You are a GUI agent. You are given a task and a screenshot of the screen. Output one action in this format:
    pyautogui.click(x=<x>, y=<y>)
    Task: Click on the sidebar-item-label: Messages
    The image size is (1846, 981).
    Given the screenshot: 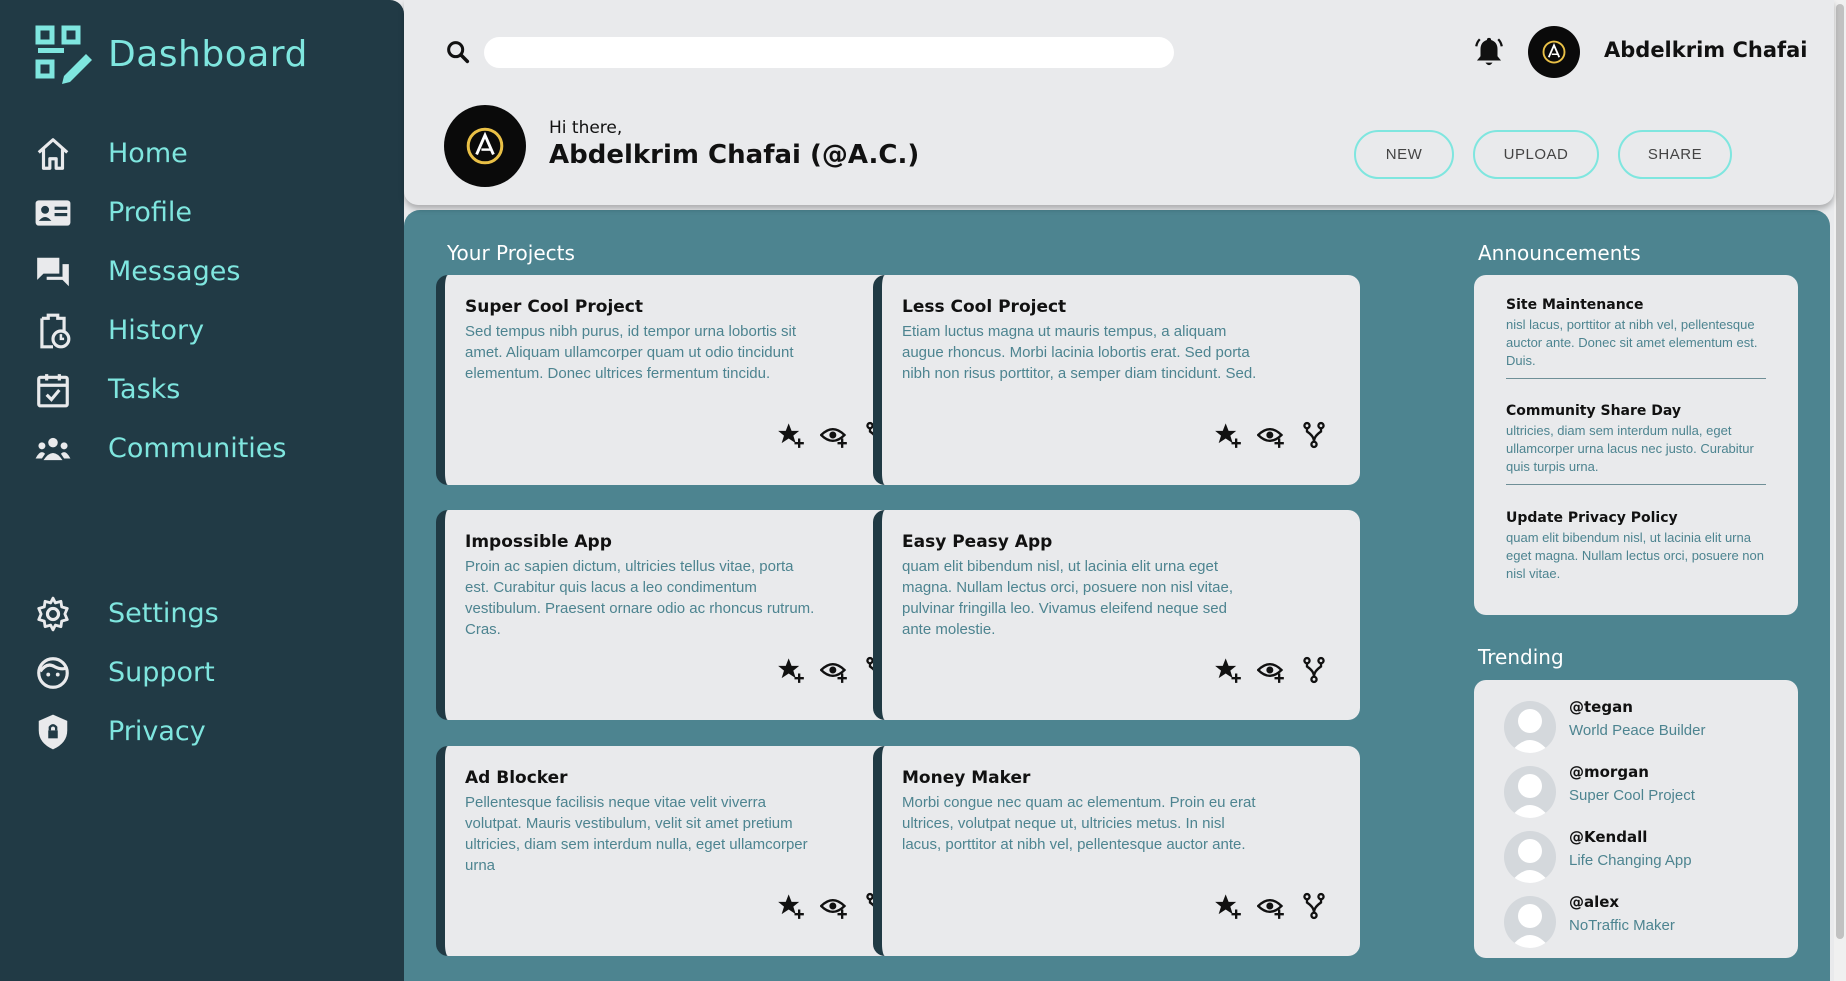 What is the action you would take?
    pyautogui.click(x=174, y=271)
    